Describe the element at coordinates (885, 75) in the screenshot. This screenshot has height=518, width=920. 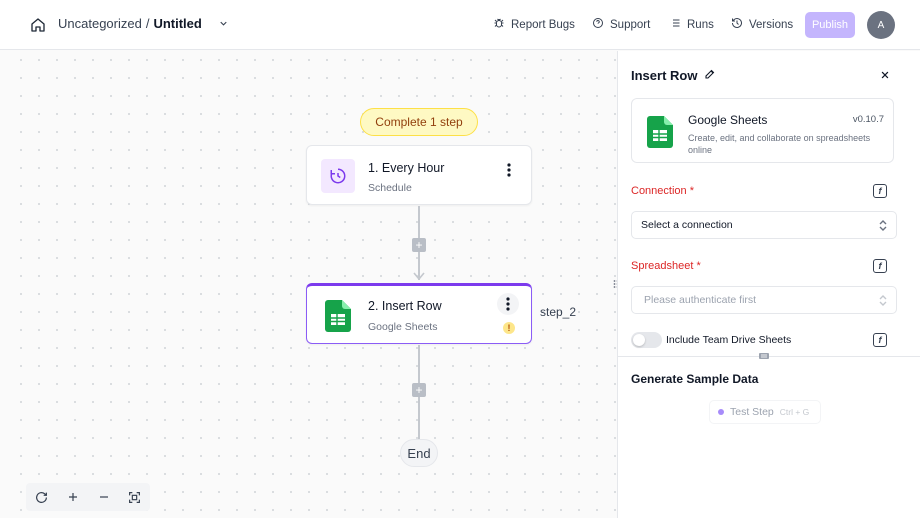
I see `close-icon` at that location.